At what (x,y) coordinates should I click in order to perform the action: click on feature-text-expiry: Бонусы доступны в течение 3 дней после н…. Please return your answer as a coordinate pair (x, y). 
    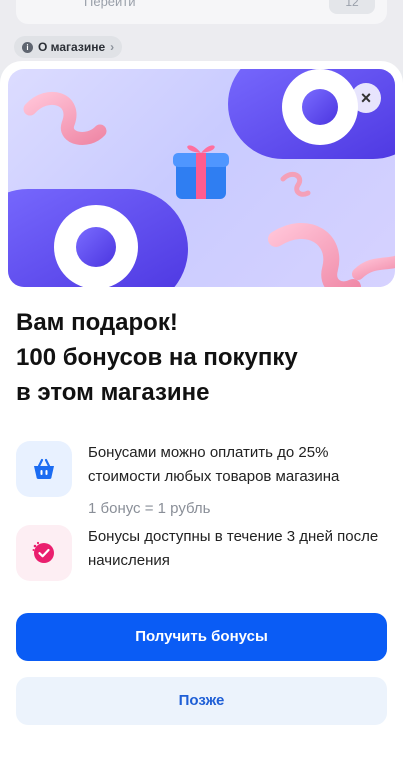
    Looking at the image, I should click on (238, 549).